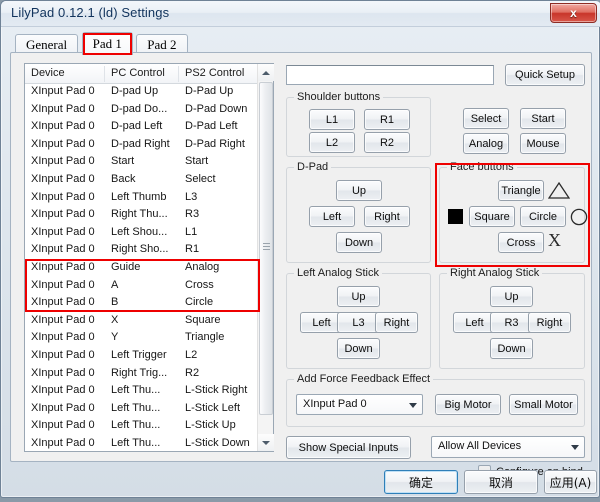 The height and width of the screenshot is (502, 600). What do you see at coordinates (142, 304) in the screenshot?
I see `table-row: XInput Pad 0 B Circle` at bounding box center [142, 304].